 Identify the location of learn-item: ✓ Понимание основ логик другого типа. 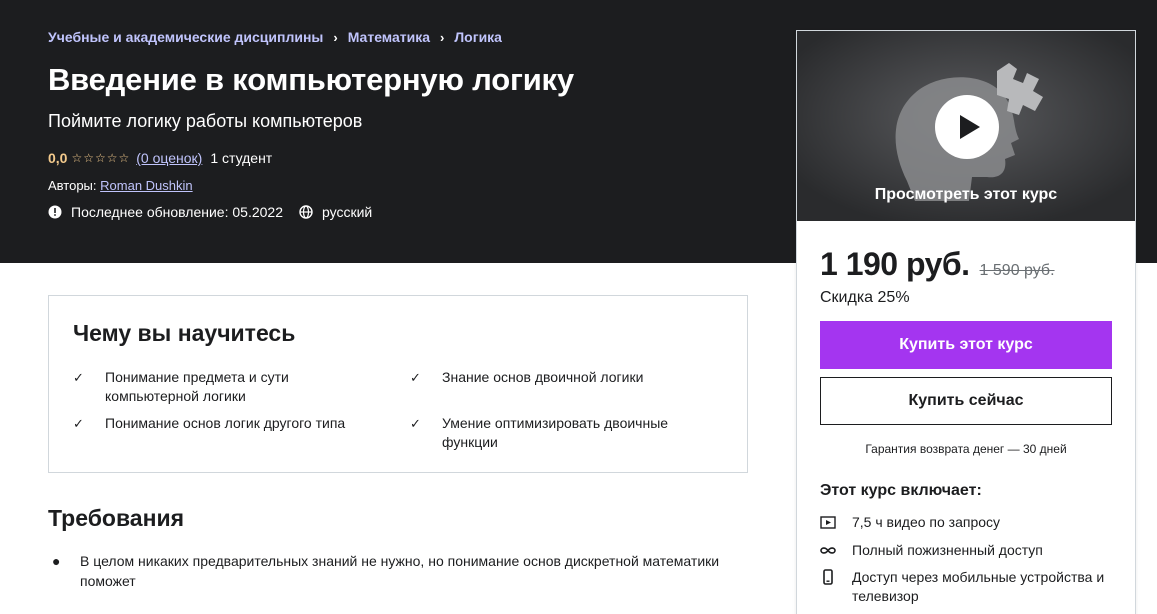
(233, 423).